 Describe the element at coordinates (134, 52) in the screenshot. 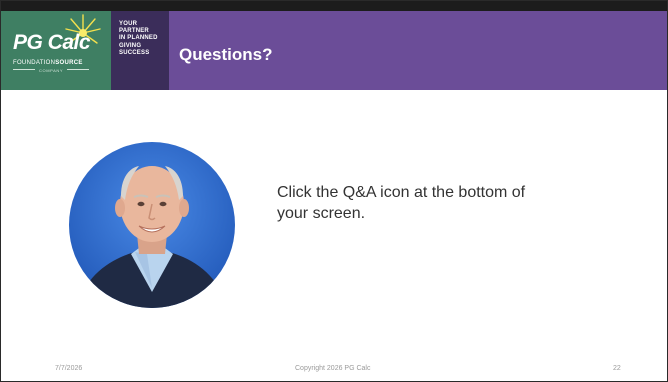

I see `tagline-line: SUCCESS` at that location.